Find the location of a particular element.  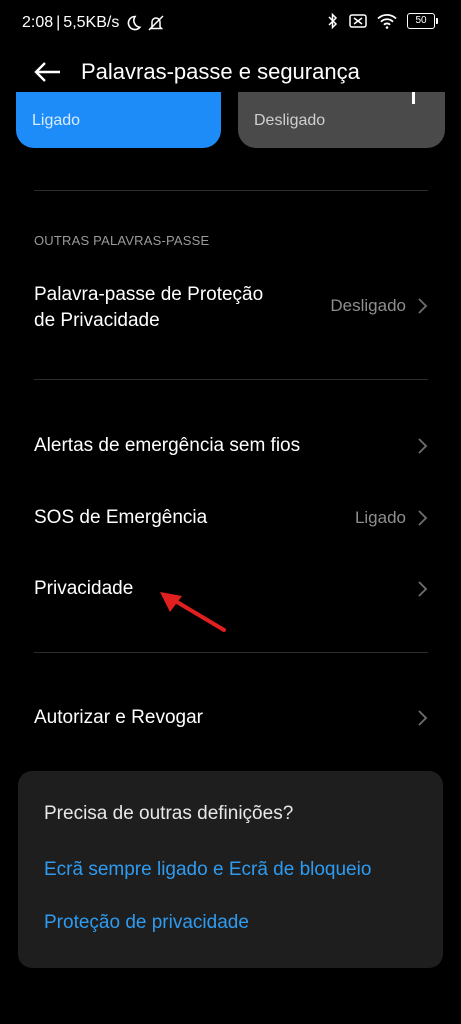

annotation-arrow is located at coordinates (193, 612).